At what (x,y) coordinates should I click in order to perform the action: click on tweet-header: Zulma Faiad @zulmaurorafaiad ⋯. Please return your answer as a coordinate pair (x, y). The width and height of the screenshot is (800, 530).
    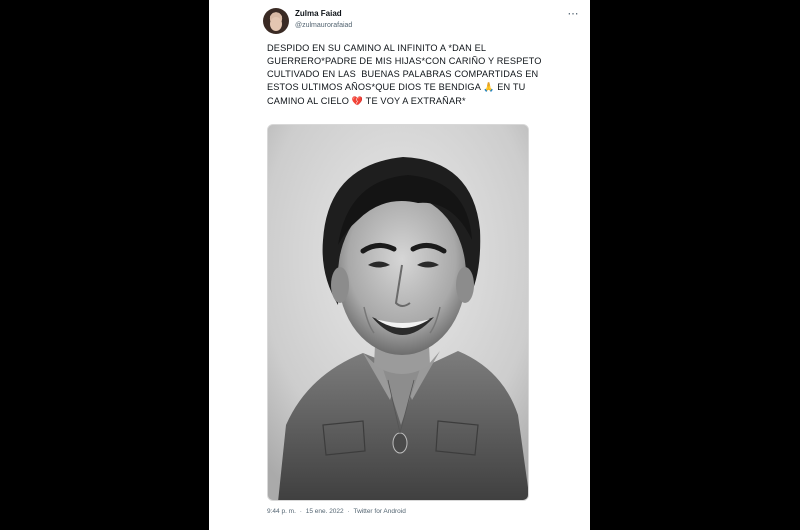
    Looking at the image, I should click on (422, 21).